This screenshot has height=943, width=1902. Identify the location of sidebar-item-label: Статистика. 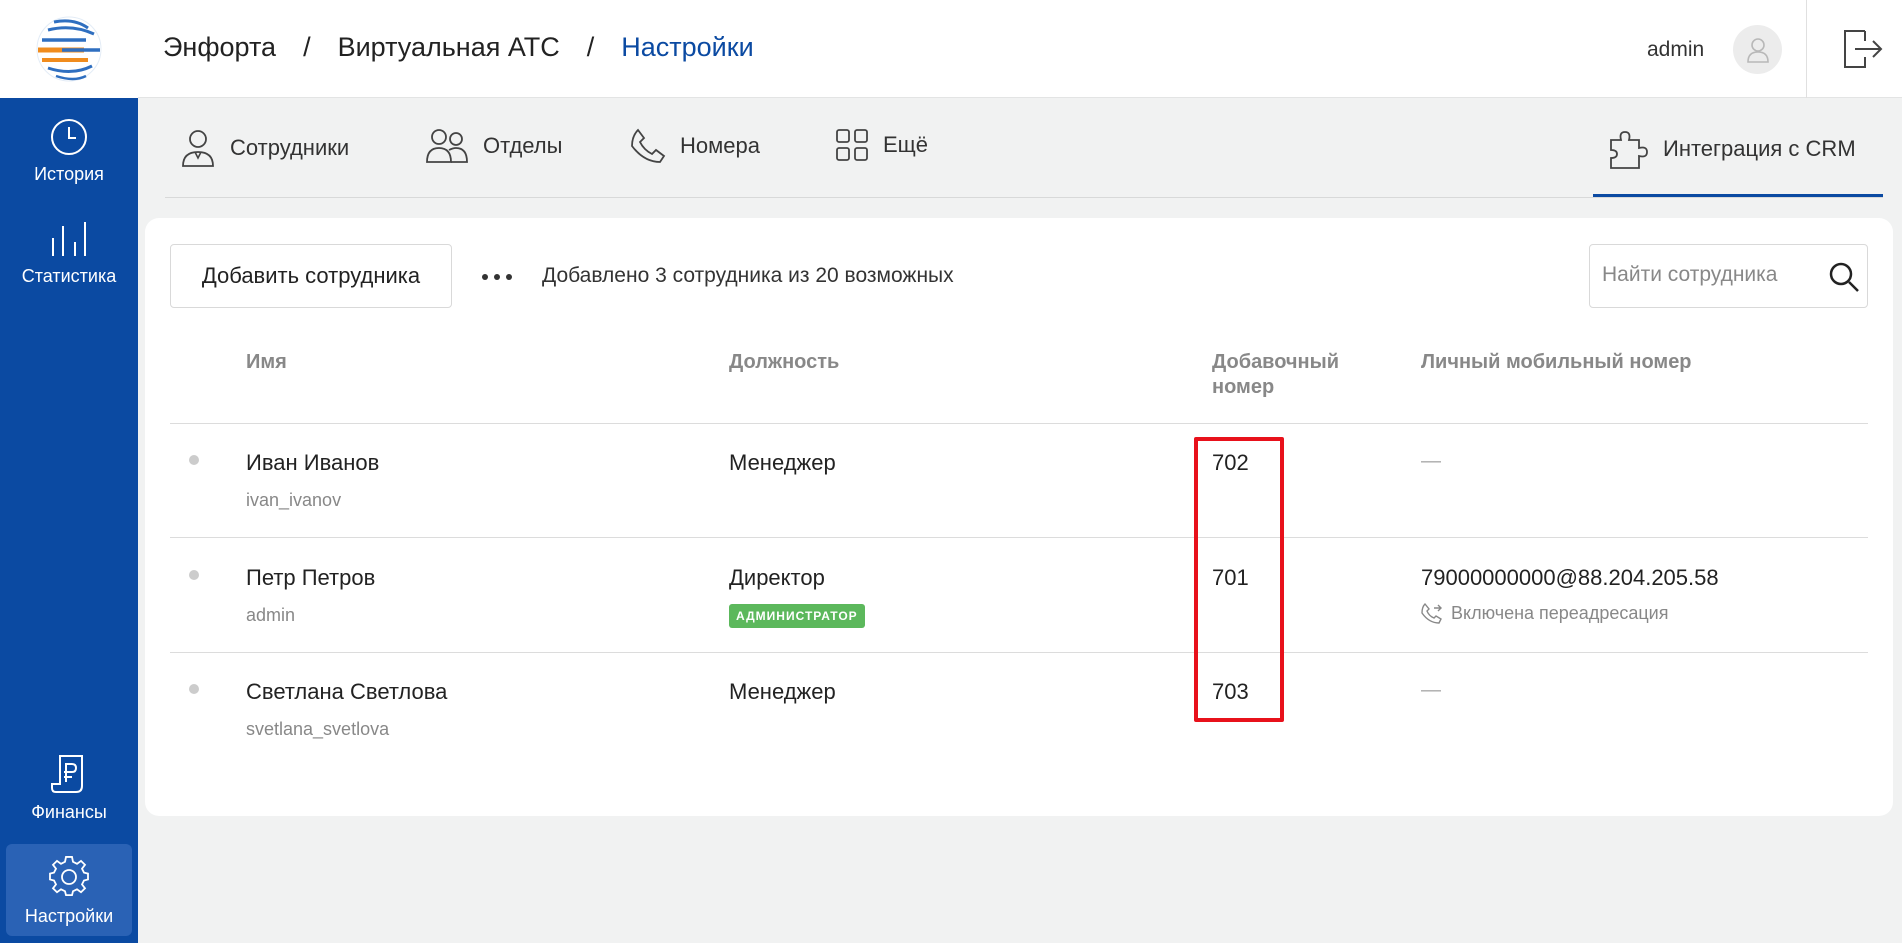
(69, 276).